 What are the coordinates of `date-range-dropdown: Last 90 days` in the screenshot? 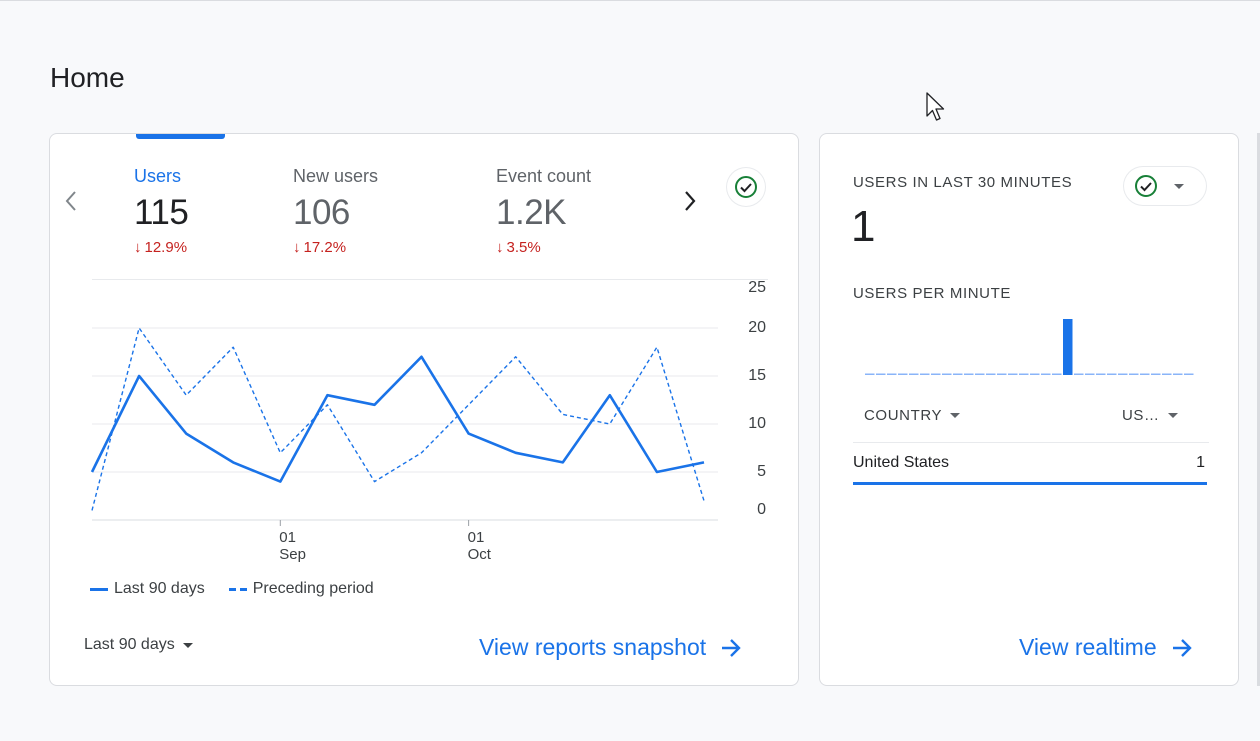 It's located at (138, 645).